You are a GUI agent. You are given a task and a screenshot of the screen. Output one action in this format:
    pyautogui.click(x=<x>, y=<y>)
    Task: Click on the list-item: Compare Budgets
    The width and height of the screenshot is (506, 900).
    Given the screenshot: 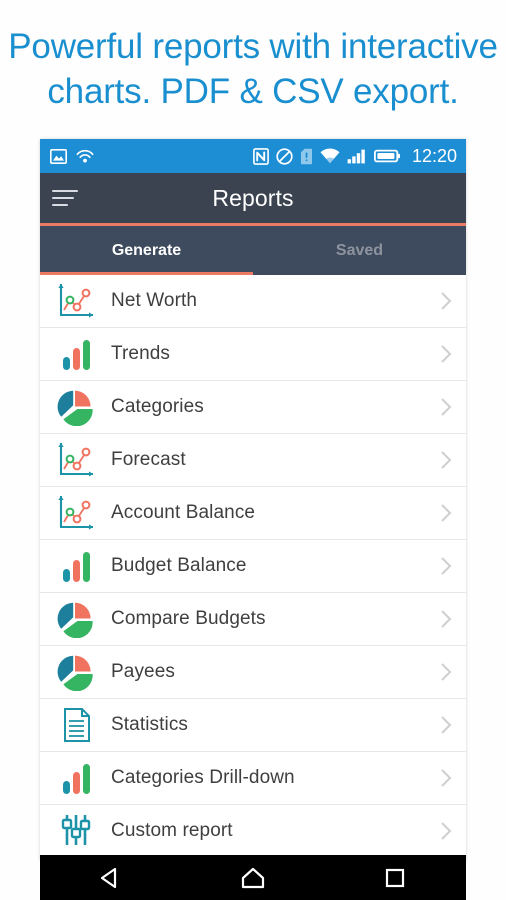 What is the action you would take?
    pyautogui.click(x=253, y=619)
    